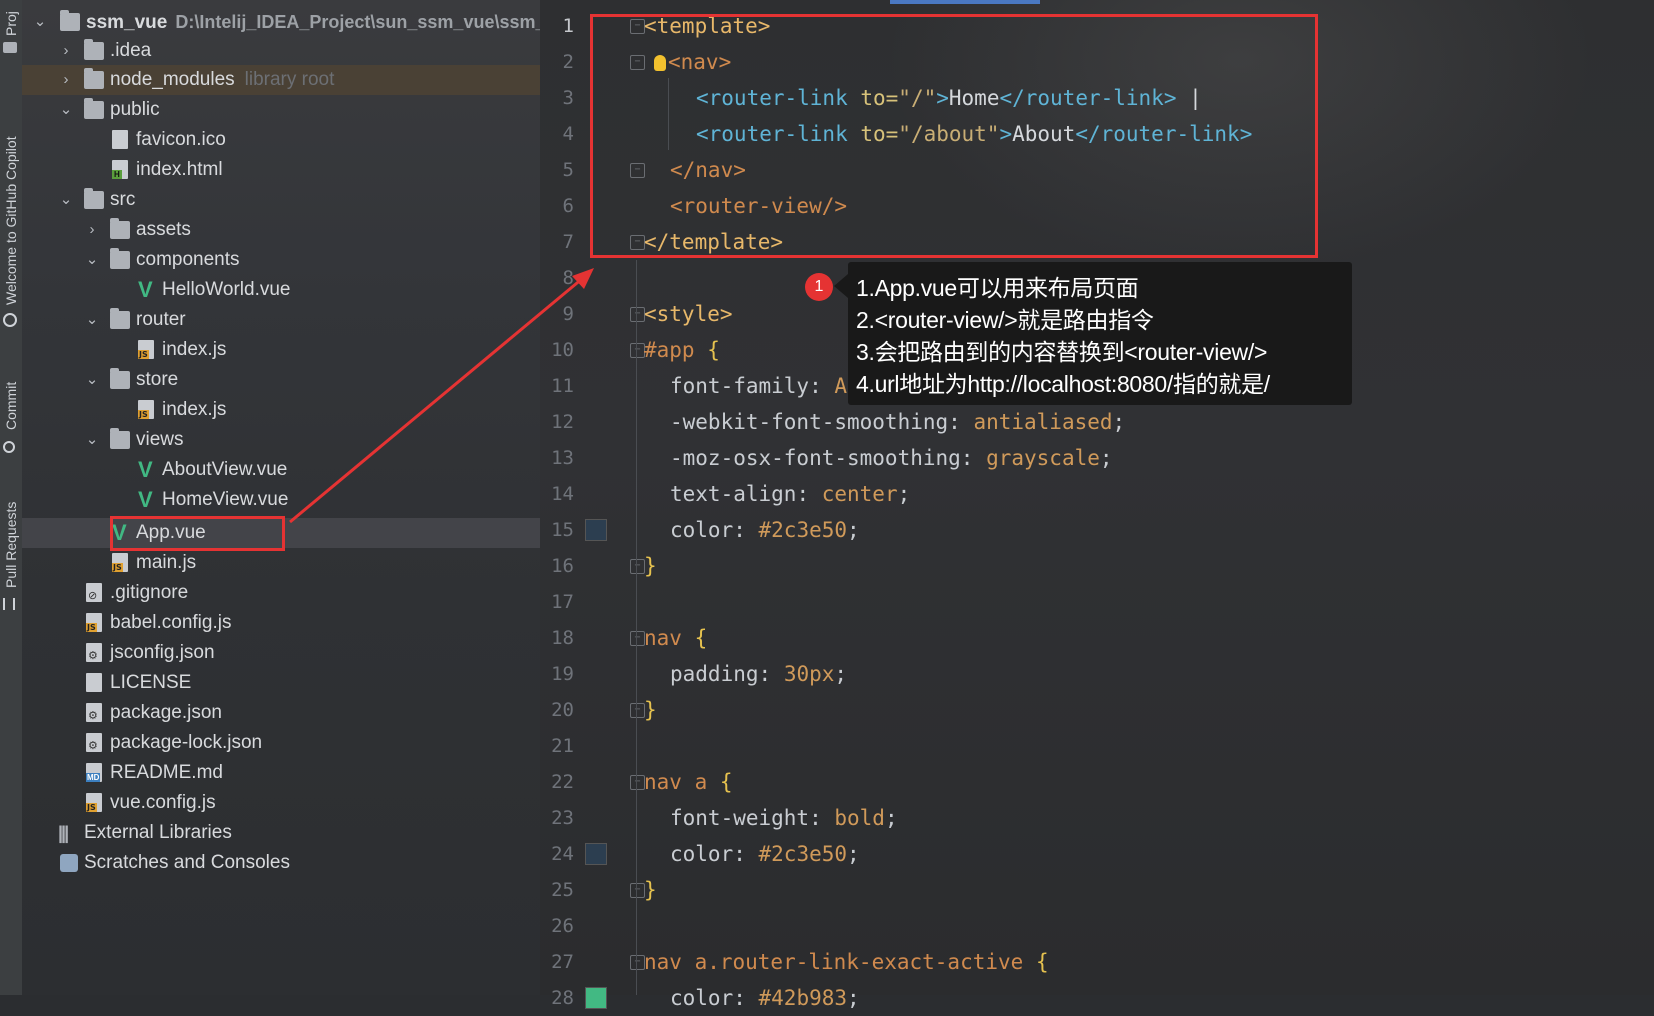  Describe the element at coordinates (281, 563) in the screenshot. I see `tree-item-main-js: JS main.js` at that location.